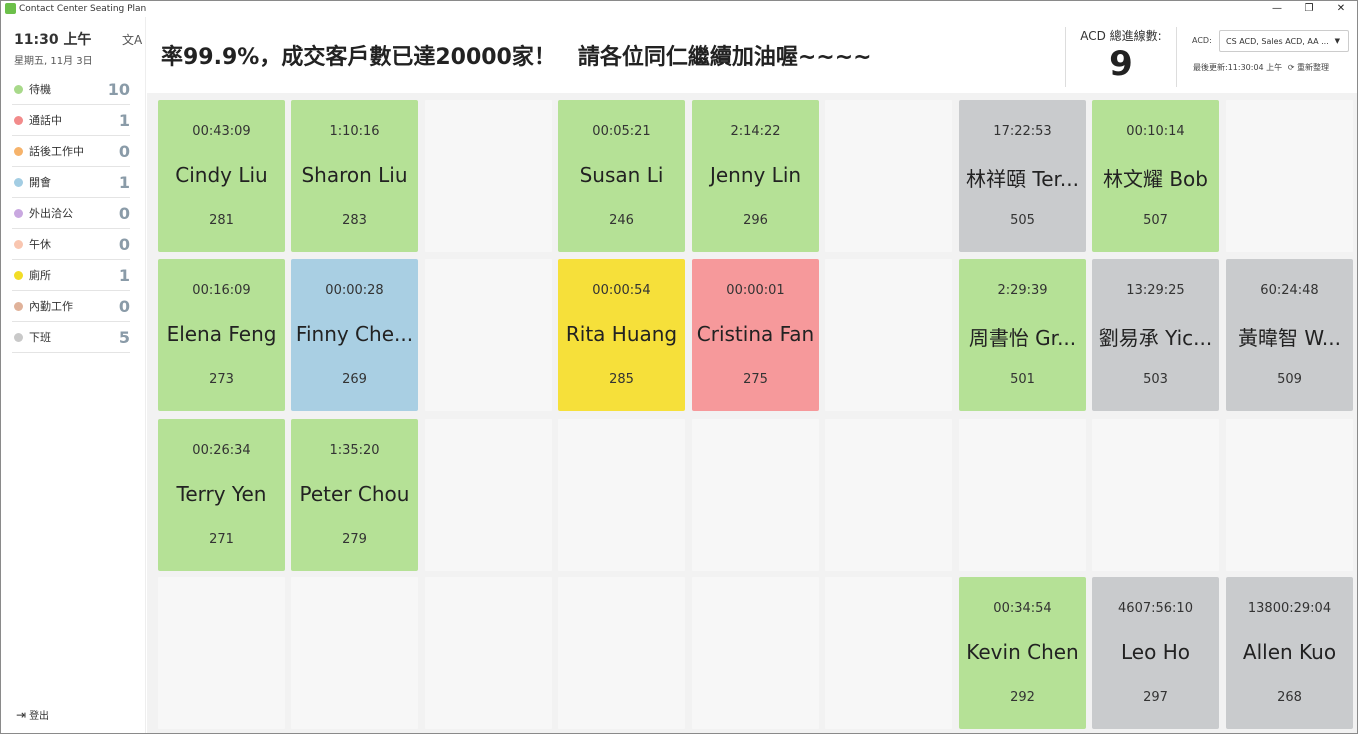 Image resolution: width=1358 pixels, height=734 pixels. I want to click on seat-card: 13800:29:04 Allen Kuo 268, so click(1289, 653).